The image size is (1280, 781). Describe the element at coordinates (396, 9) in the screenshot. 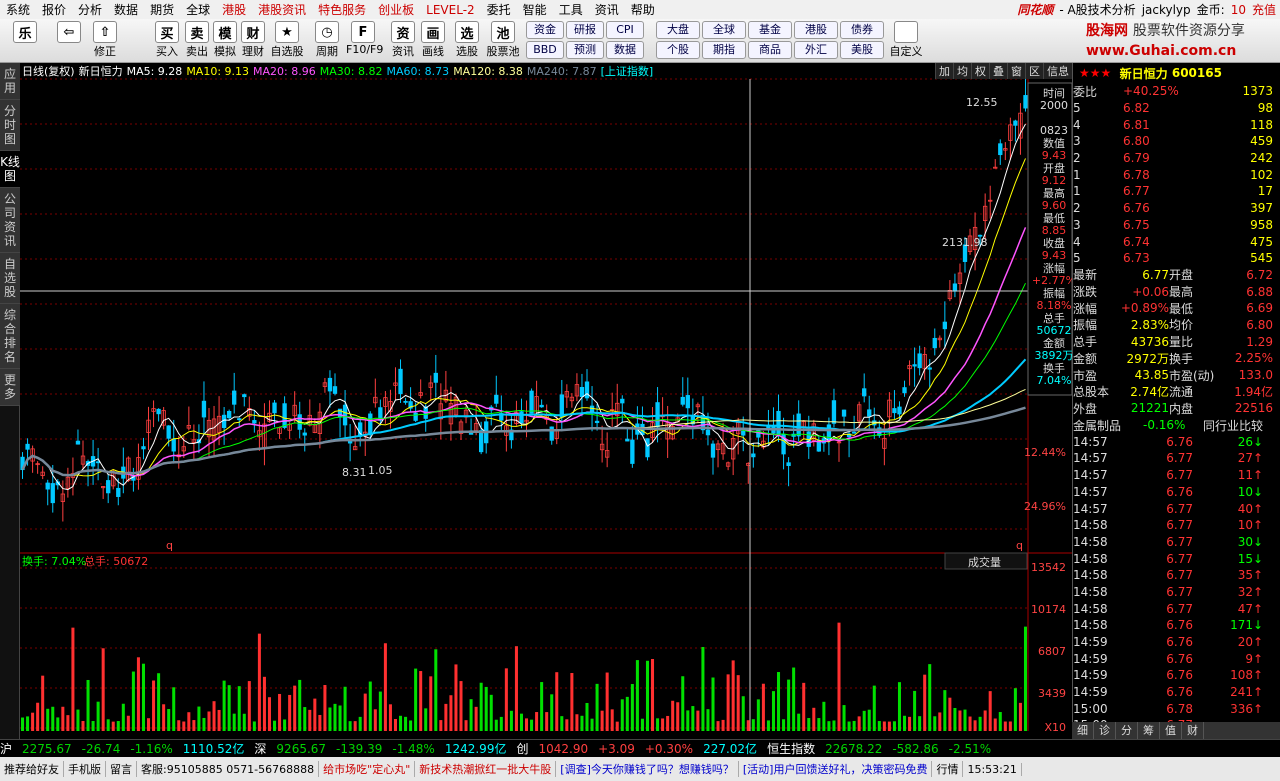

I see `menu-item: 创业板` at that location.